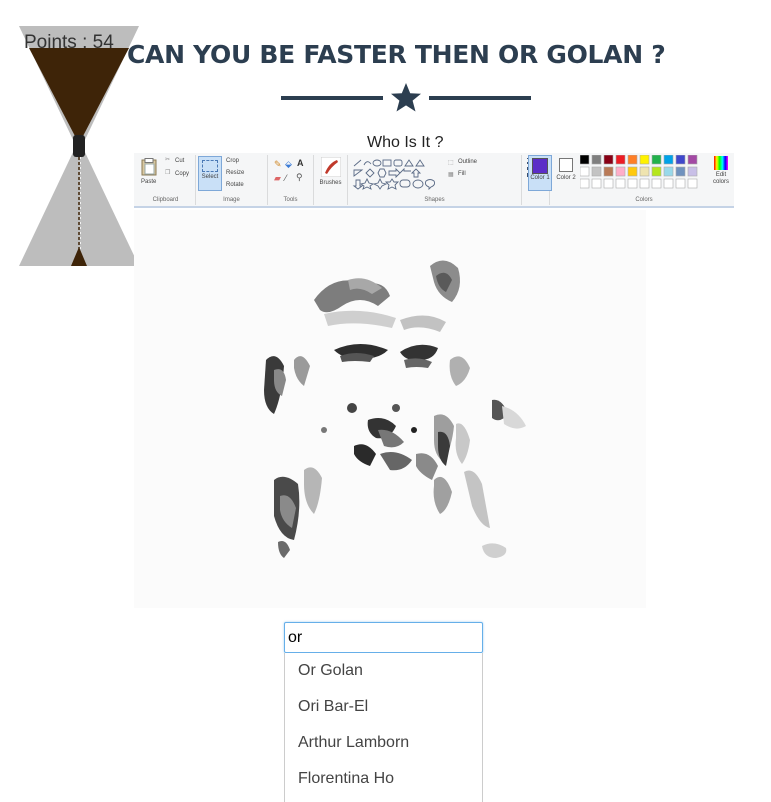 This screenshot has height=802, width=771. What do you see at coordinates (396, 54) in the screenshot?
I see `page-title: CAN YOU BE FASTER THEN OR GOLAN ?` at bounding box center [396, 54].